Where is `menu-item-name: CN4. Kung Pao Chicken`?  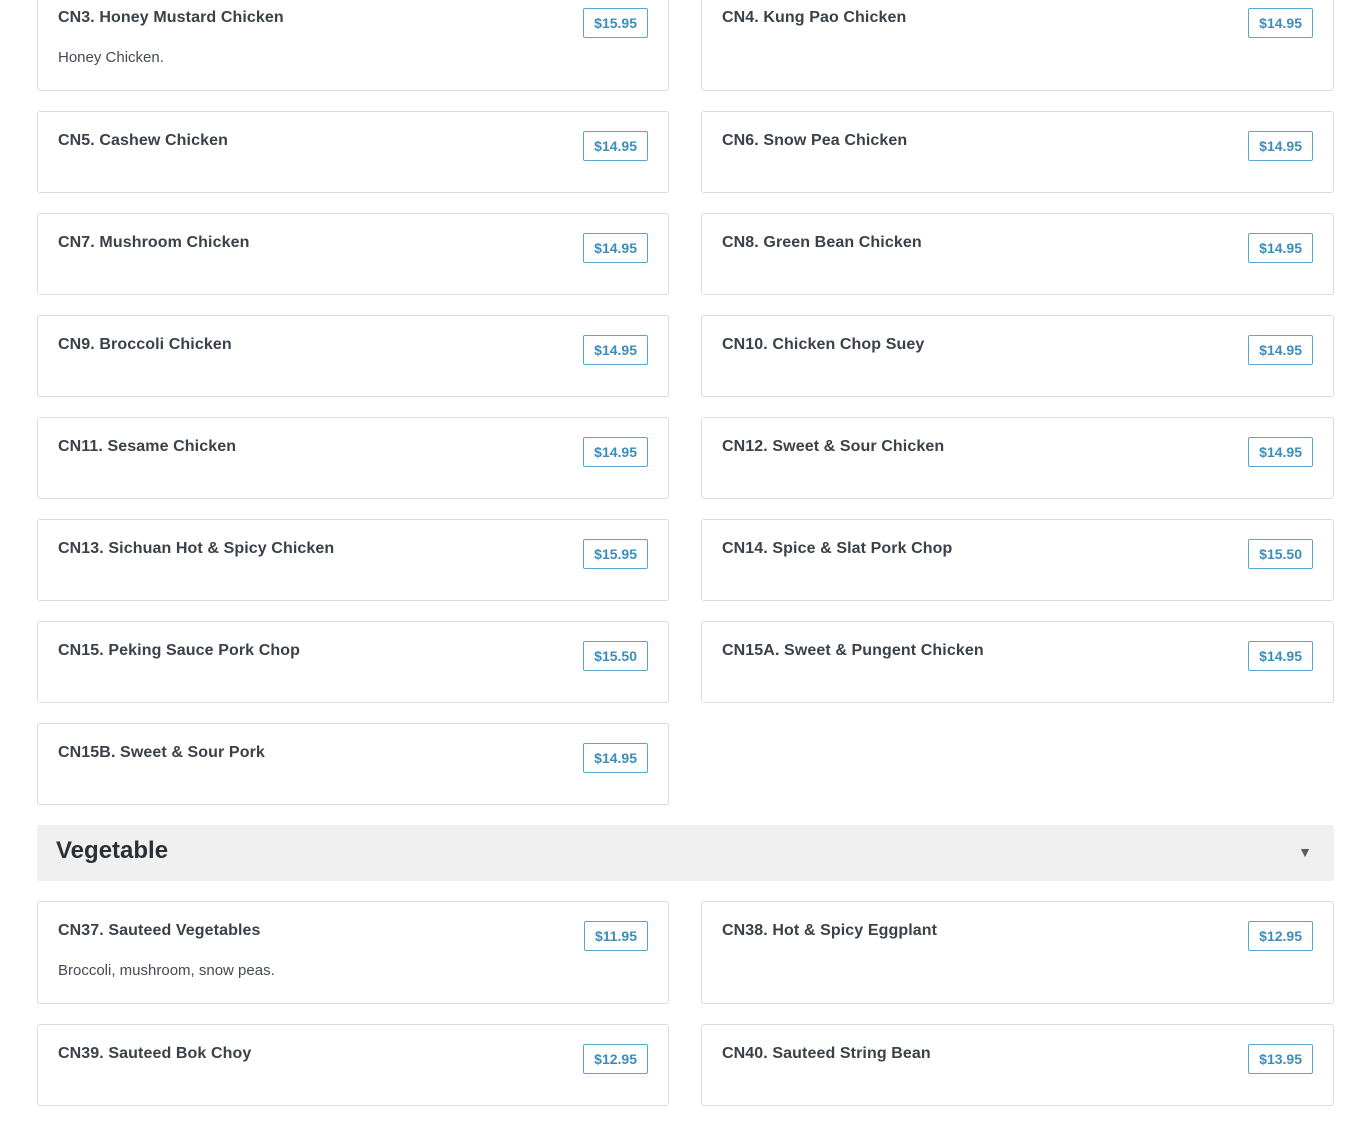
menu-item-name: CN4. Kung Pao Chicken is located at coordinates (814, 17).